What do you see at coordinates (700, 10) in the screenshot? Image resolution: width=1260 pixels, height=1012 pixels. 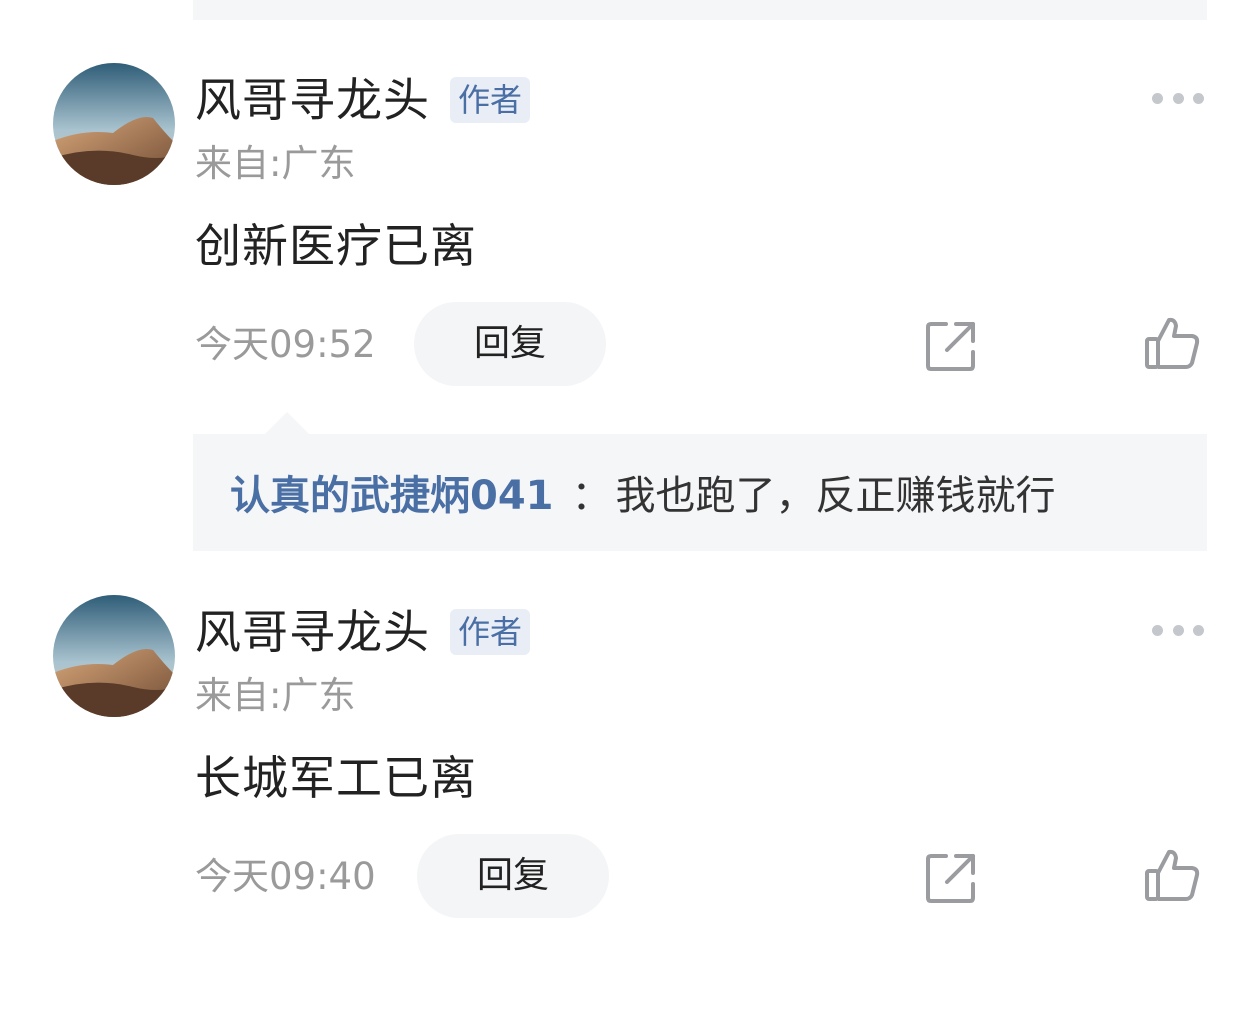 I see `previous-reply-panel` at bounding box center [700, 10].